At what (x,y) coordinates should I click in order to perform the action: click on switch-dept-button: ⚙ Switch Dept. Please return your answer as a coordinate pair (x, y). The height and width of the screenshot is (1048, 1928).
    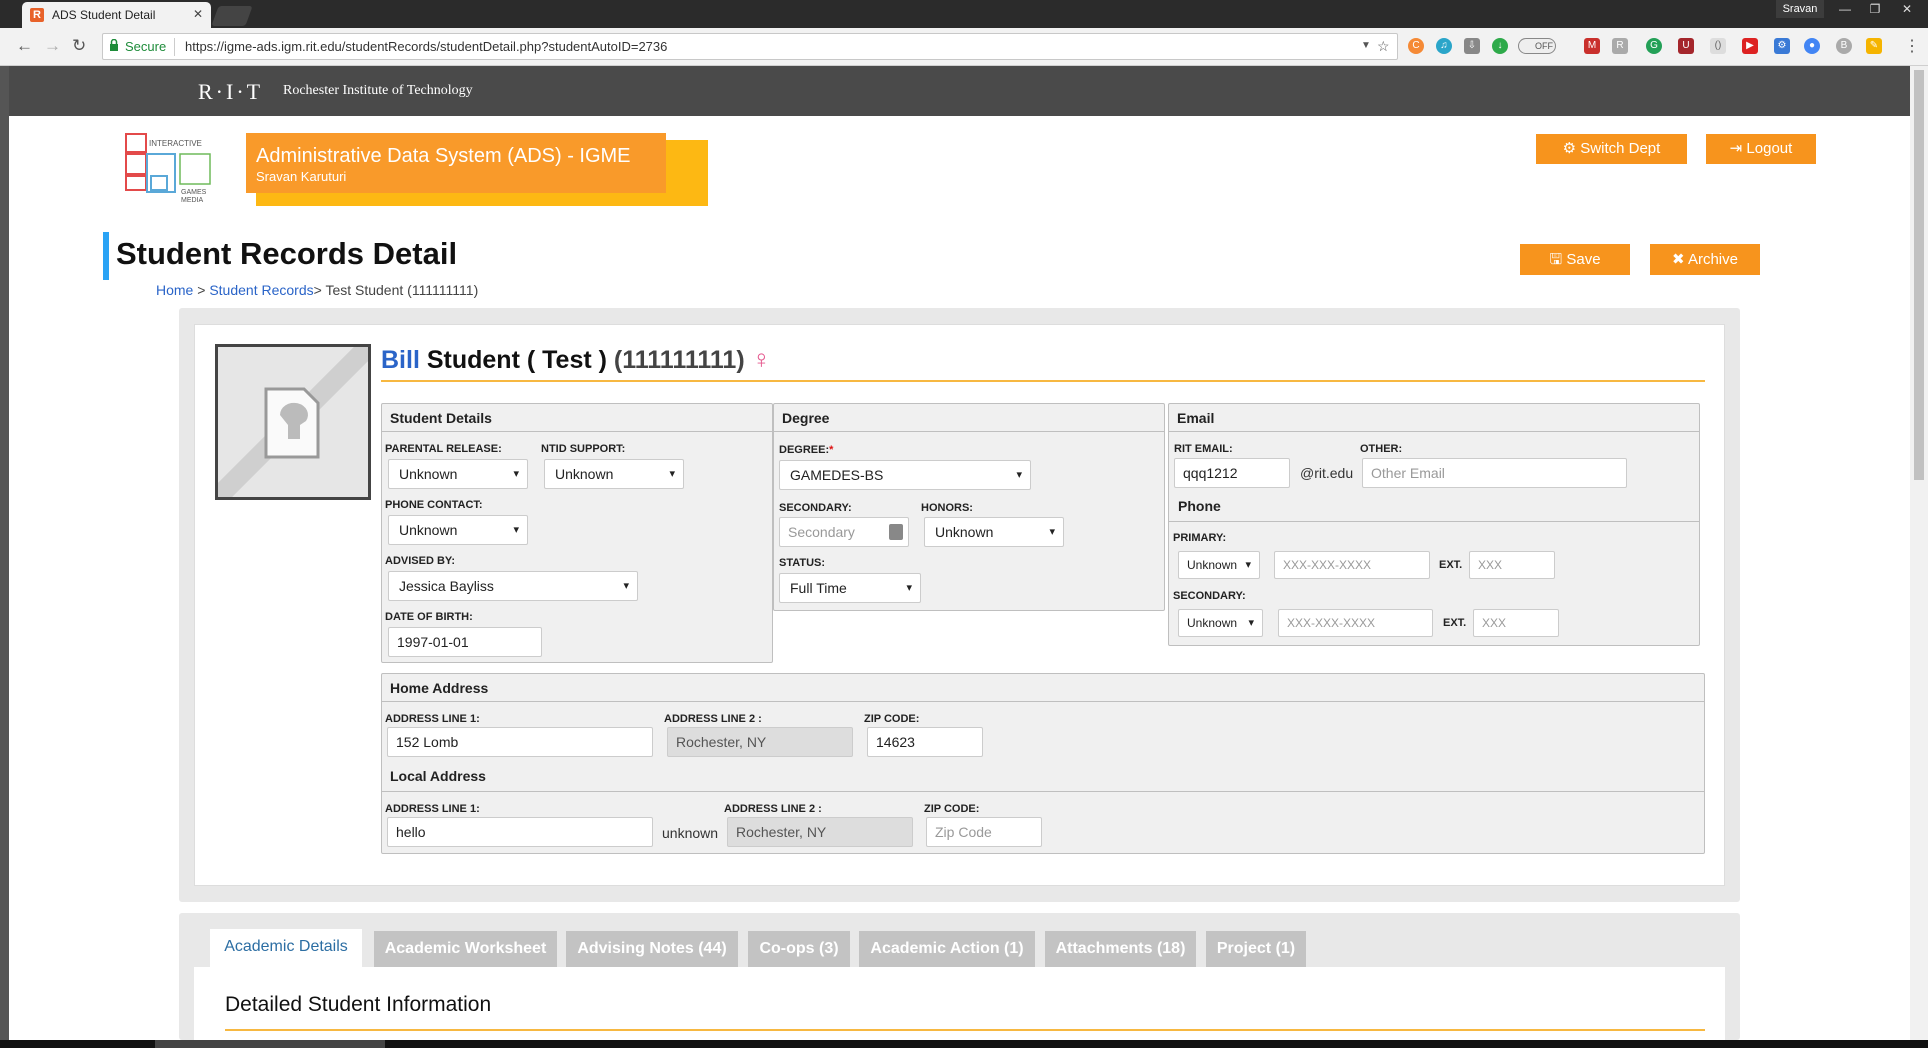
    Looking at the image, I should click on (1611, 149).